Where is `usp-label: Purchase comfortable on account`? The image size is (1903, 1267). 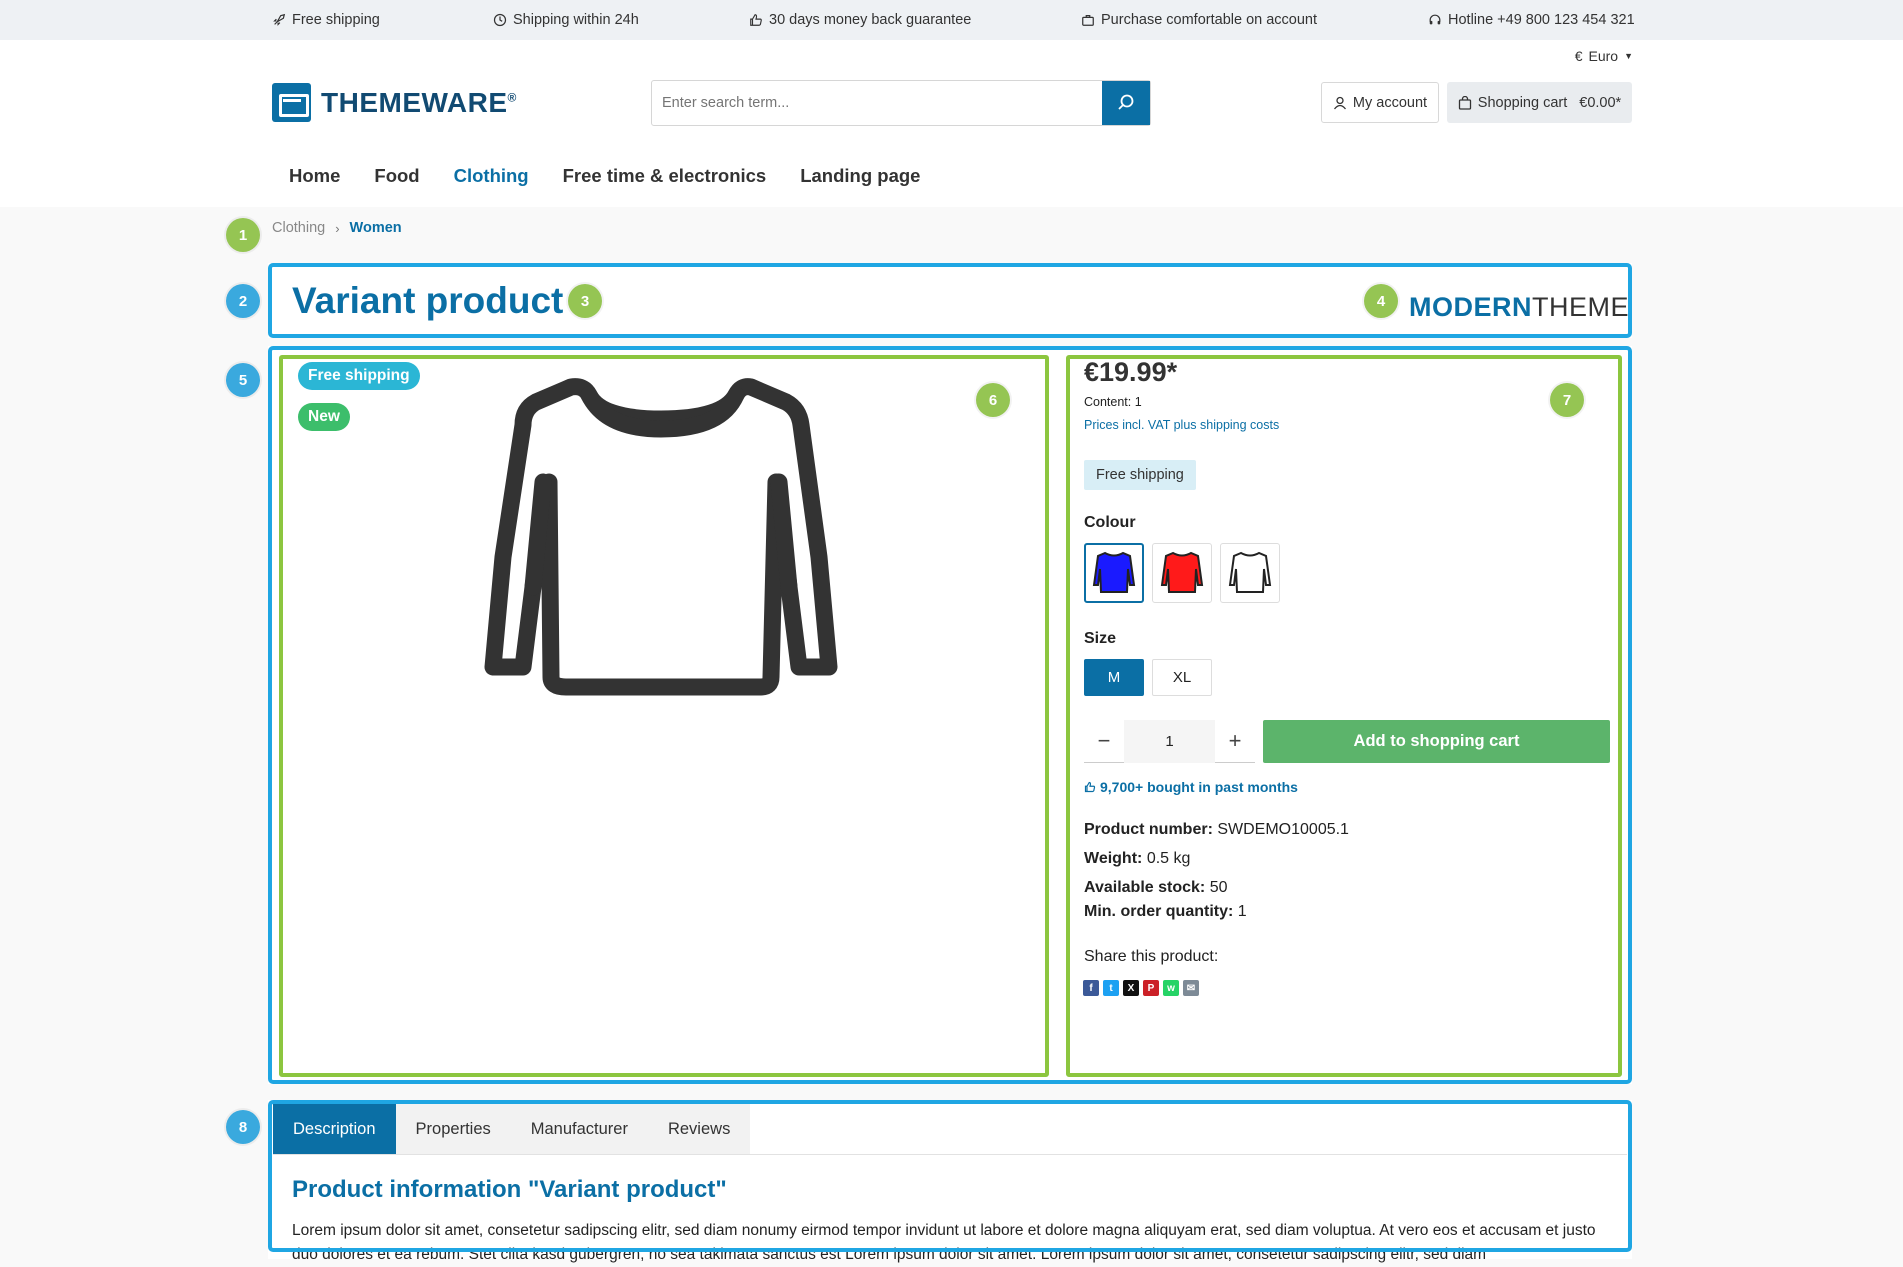 usp-label: Purchase comfortable on account is located at coordinates (1209, 20).